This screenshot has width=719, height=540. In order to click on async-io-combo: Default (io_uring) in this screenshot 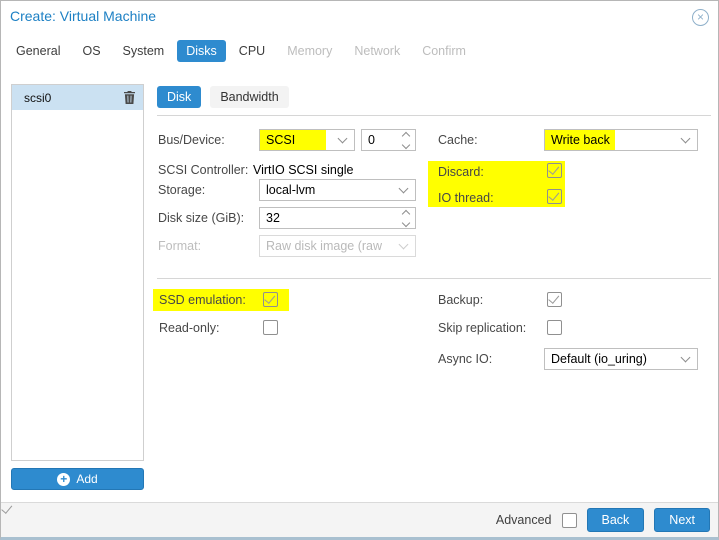, I will do `click(621, 359)`.